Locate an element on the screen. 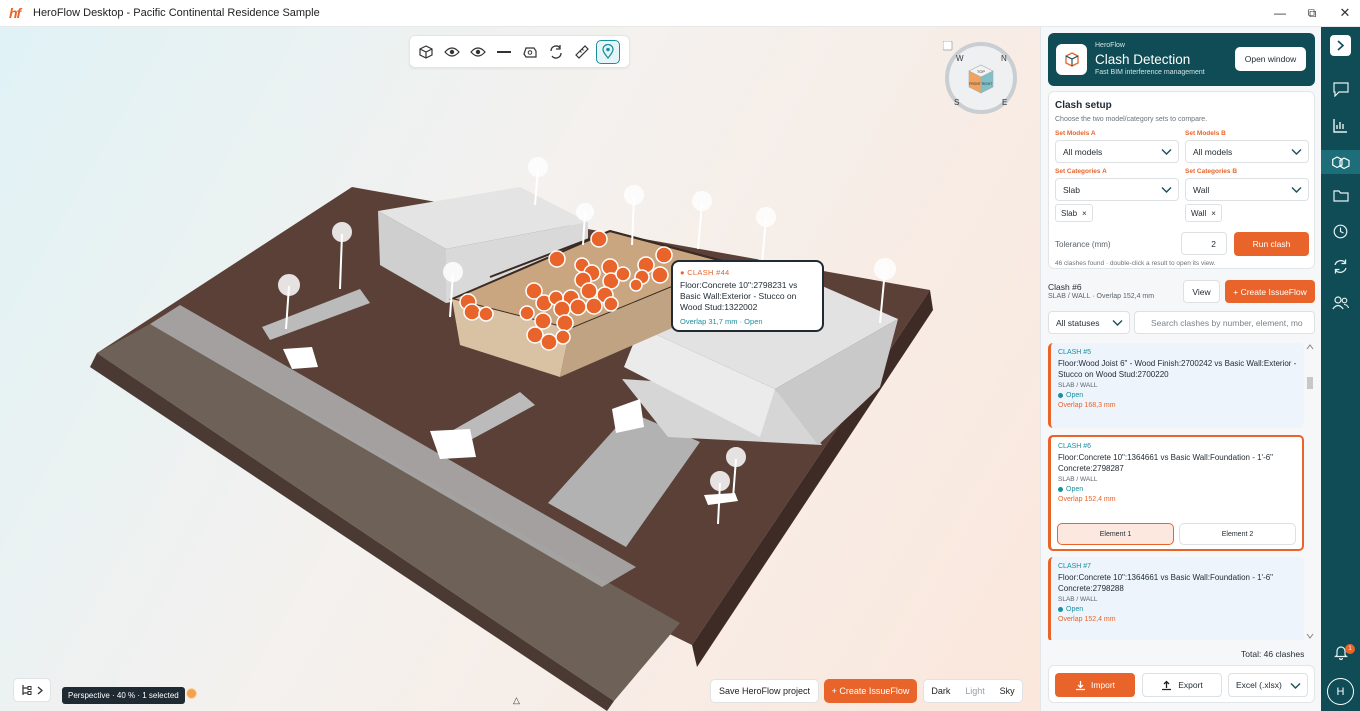 This screenshot has width=1360, height=711. theme-switcher: Dark Light Sky is located at coordinates (973, 691).